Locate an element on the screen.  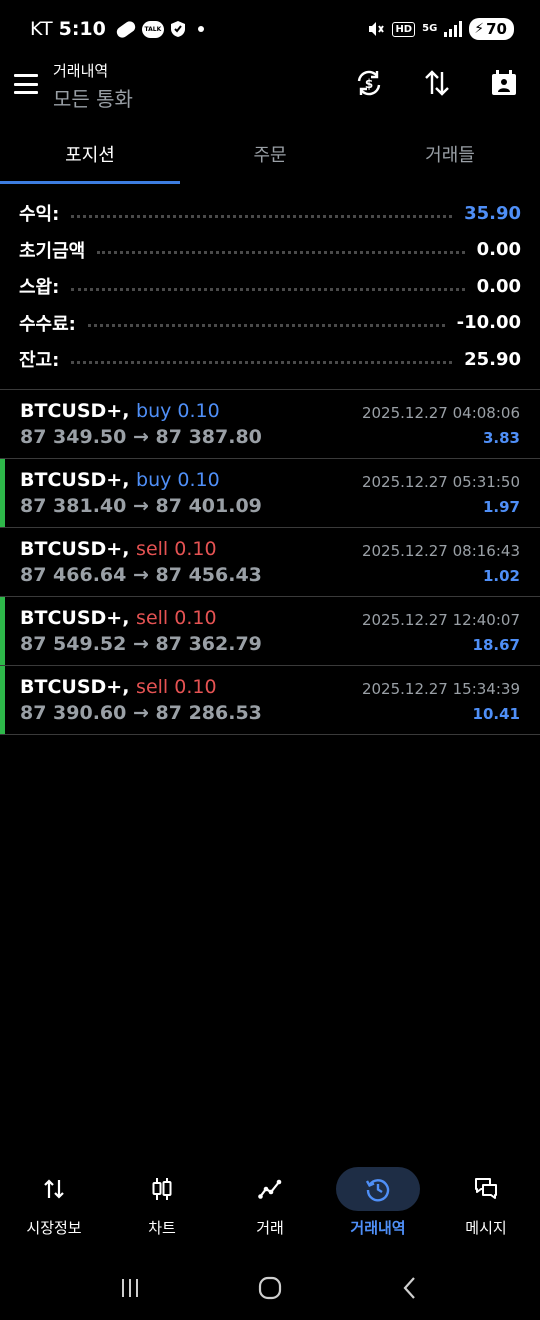
position-time: 2025.12.27 08:16:43 is located at coordinates (440, 551).